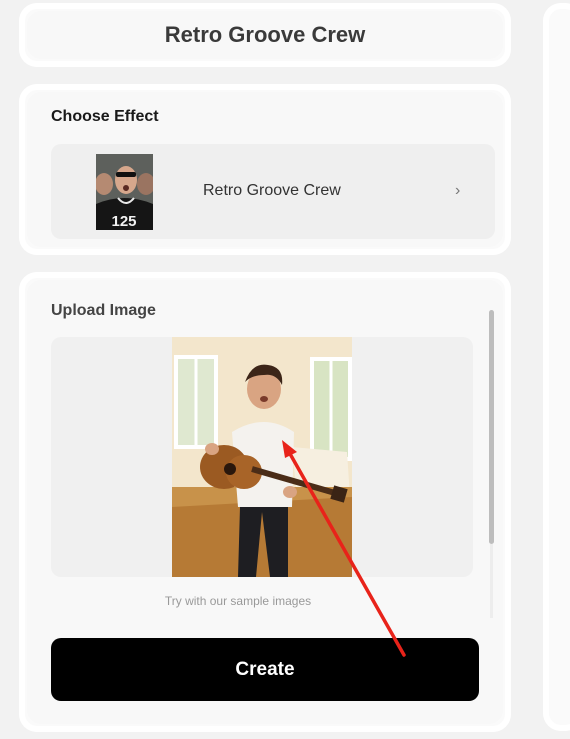 This screenshot has width=570, height=739. I want to click on page-title: Retro Groove Crew, so click(265, 34).